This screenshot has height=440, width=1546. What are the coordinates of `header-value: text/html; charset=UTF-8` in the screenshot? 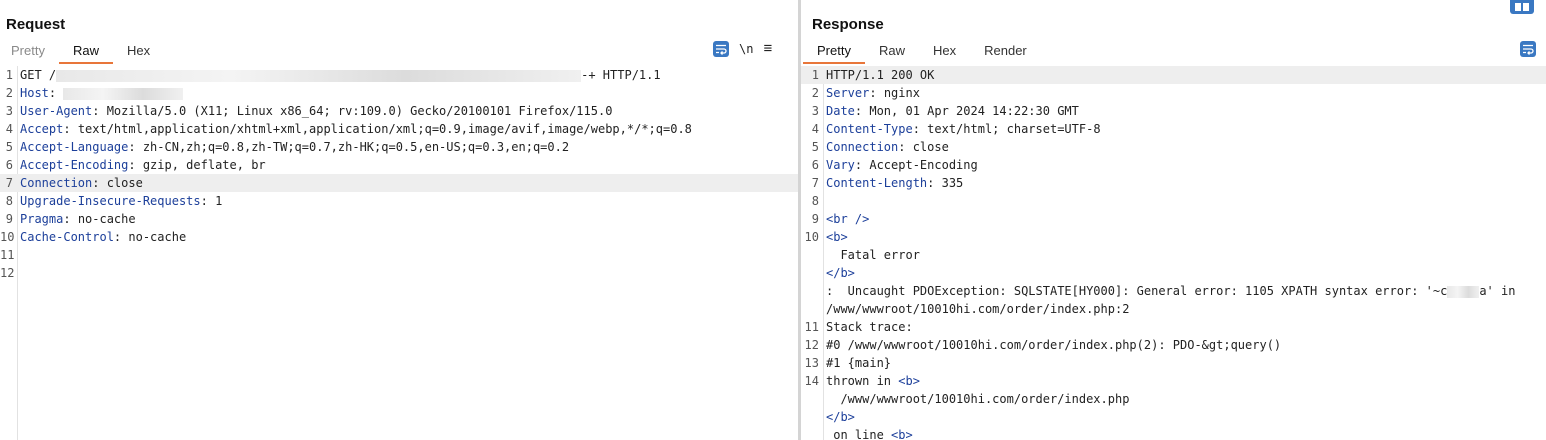 It's located at (1014, 129).